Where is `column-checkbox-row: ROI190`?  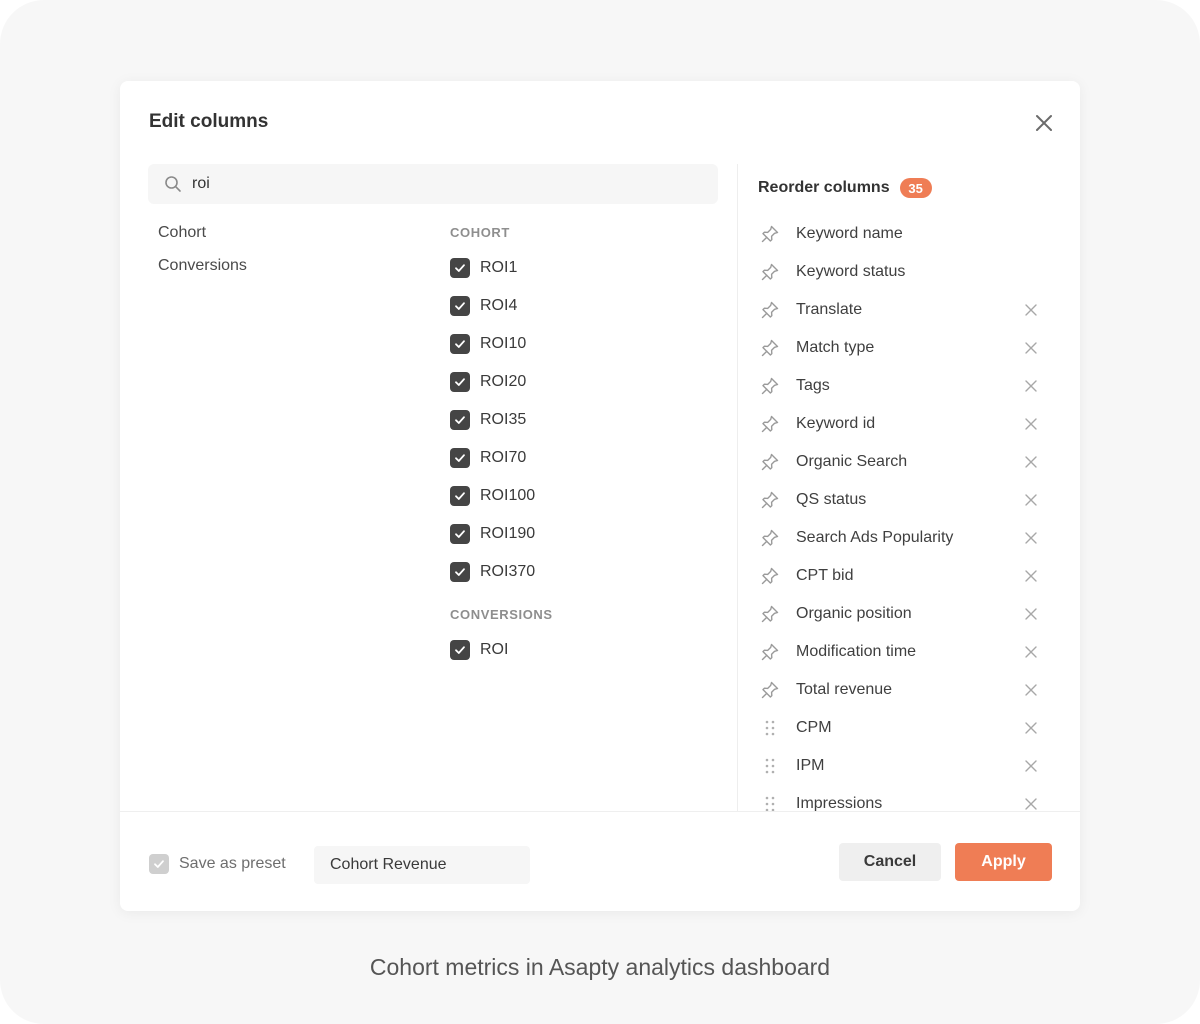 column-checkbox-row: ROI190 is located at coordinates (492, 534).